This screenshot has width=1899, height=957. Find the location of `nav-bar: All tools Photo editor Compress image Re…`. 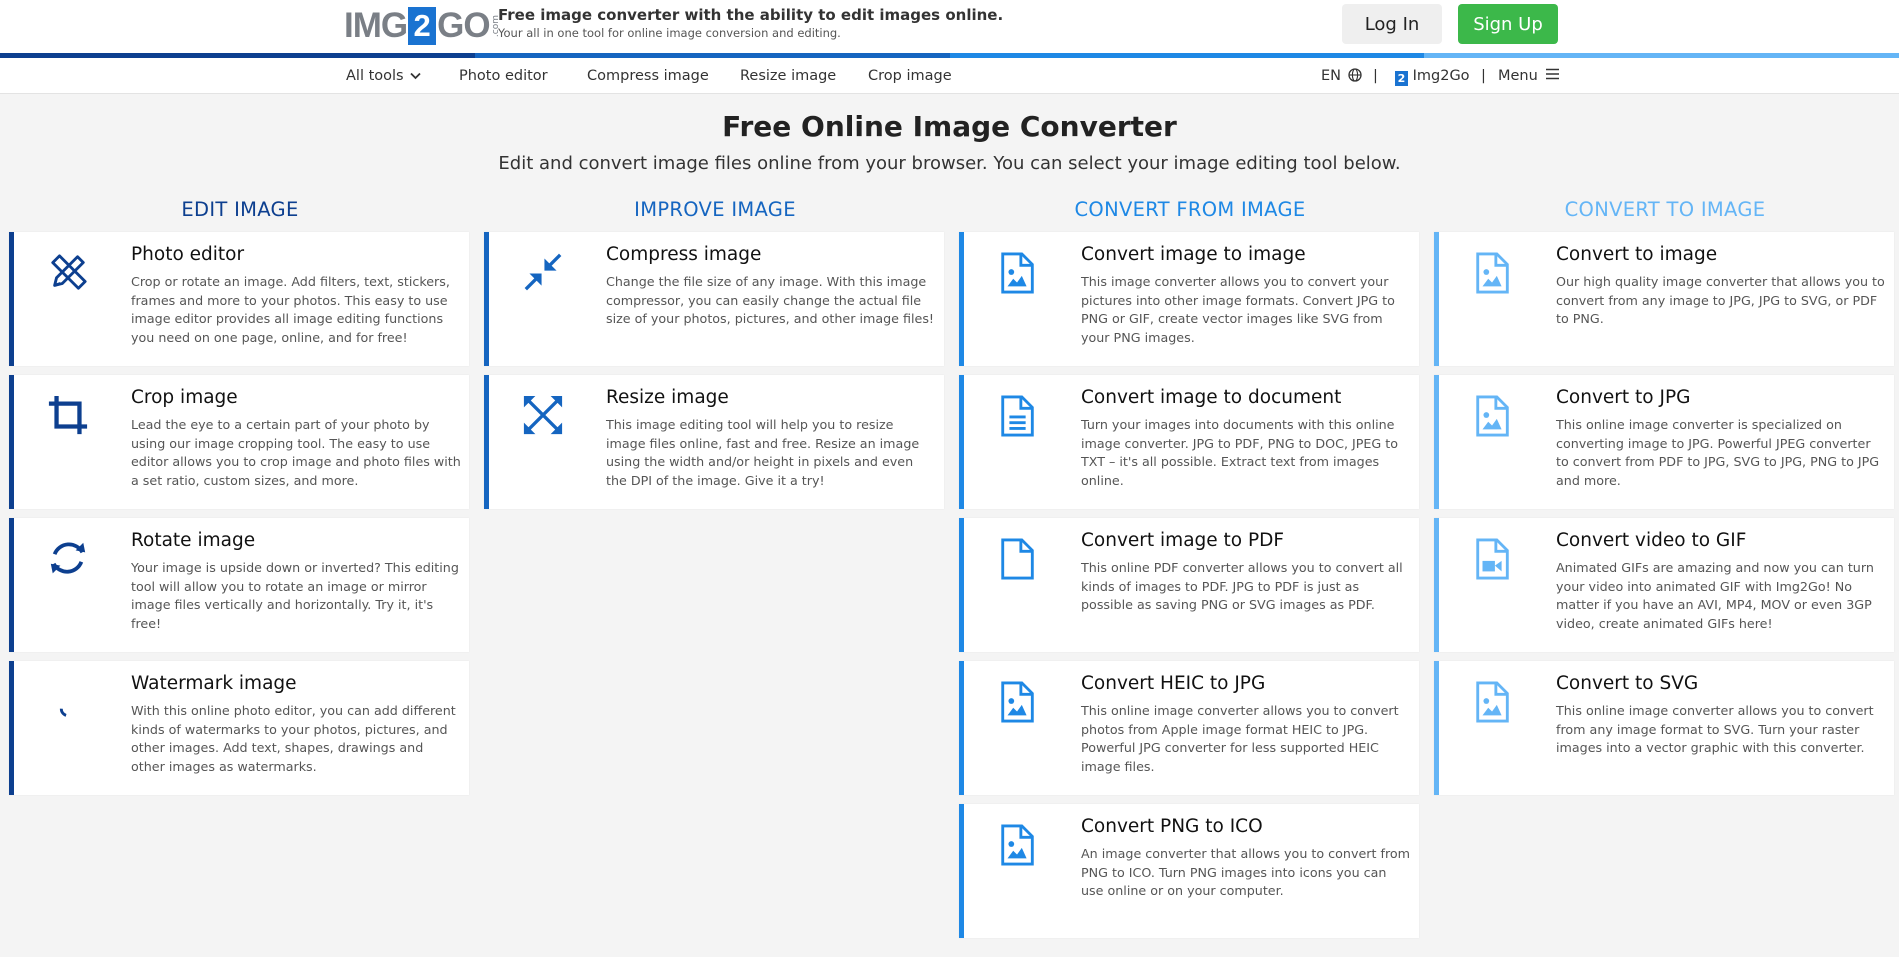

nav-bar: All tools Photo editor Compress image Re… is located at coordinates (949, 76).